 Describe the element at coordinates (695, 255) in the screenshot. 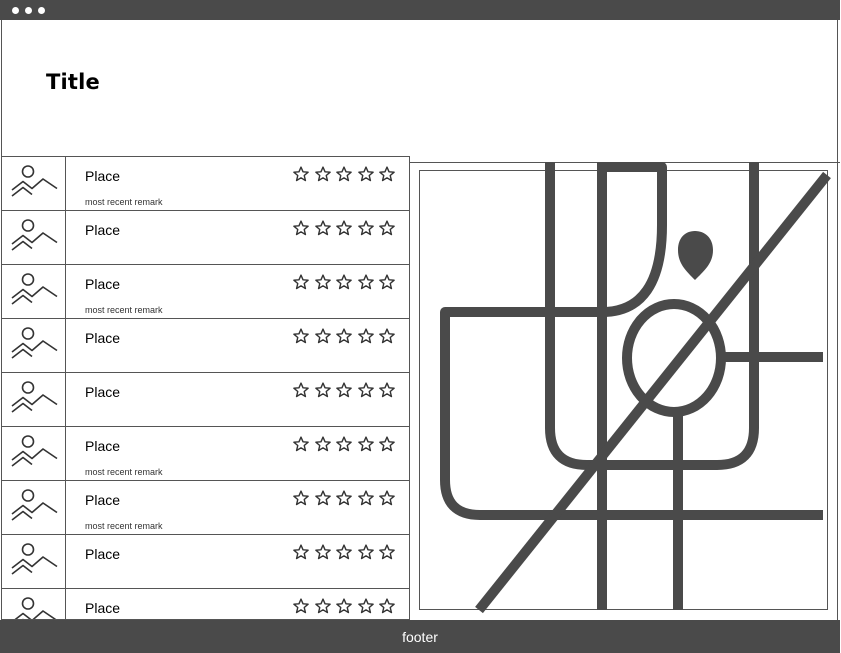

I see `location-pin-icon` at that location.